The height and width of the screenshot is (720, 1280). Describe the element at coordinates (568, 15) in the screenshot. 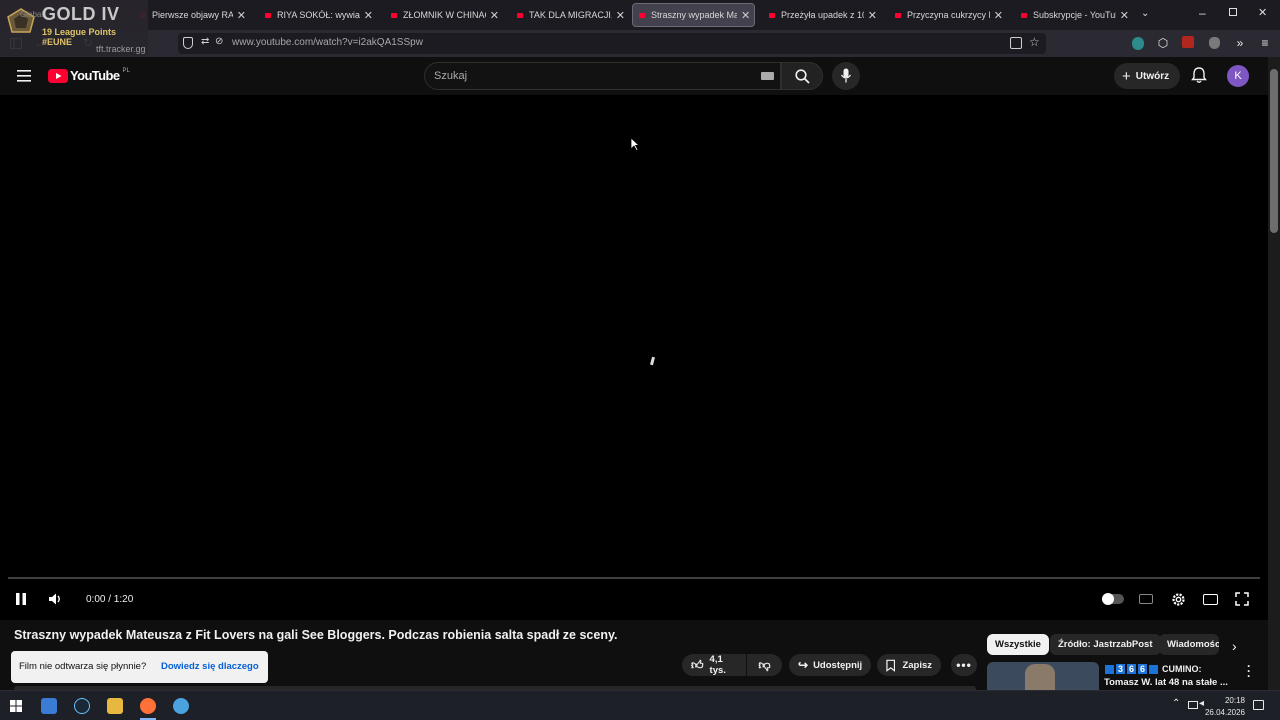

I see `browser-tab: TAK DLA MIGRACJI, NIE ✕` at that location.